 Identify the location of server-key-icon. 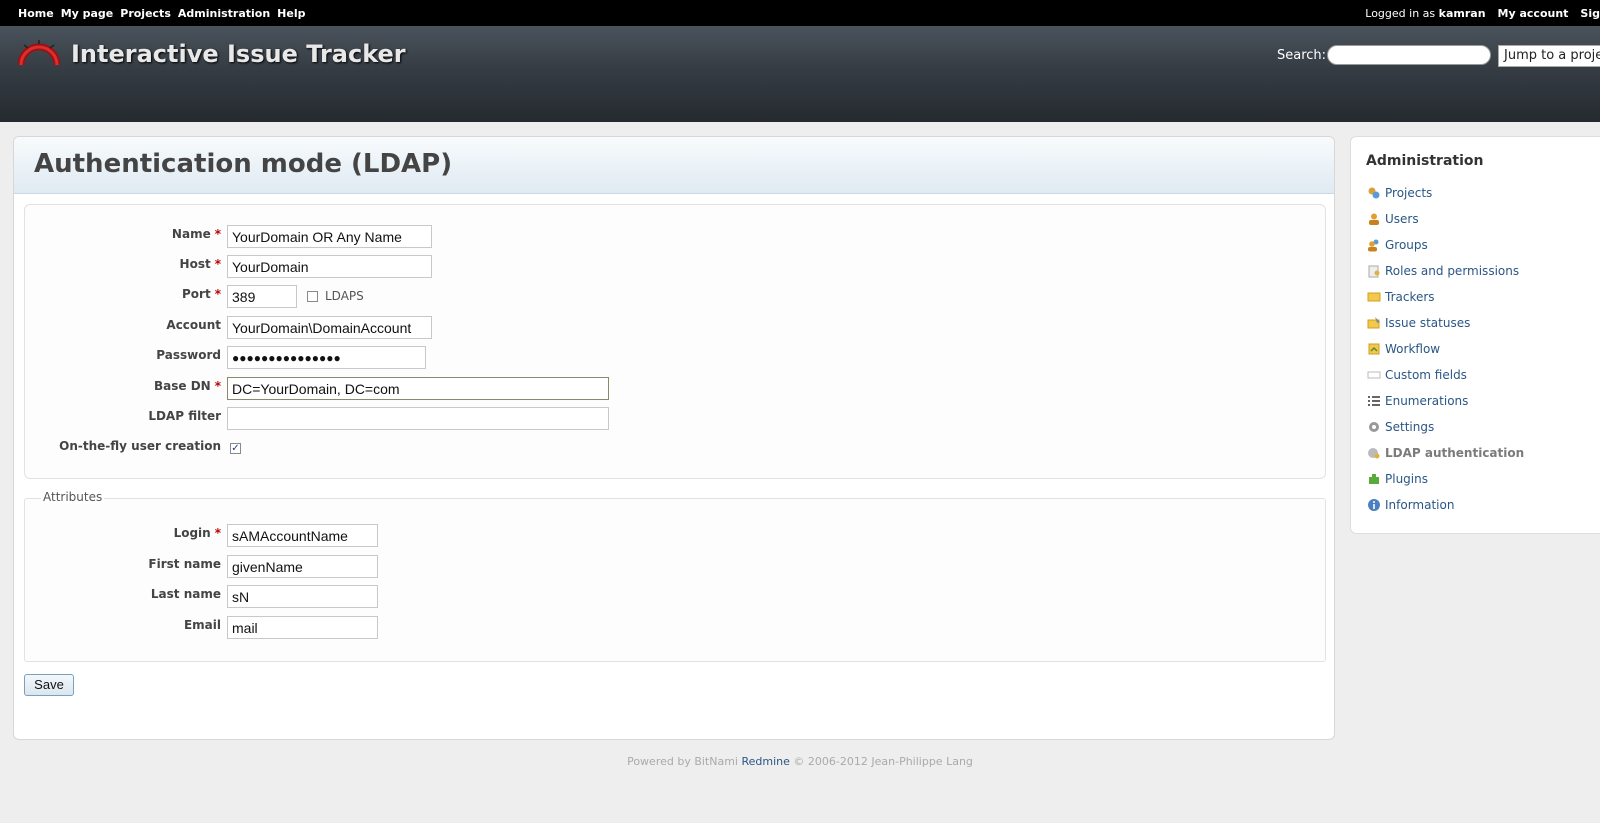
(1373, 453).